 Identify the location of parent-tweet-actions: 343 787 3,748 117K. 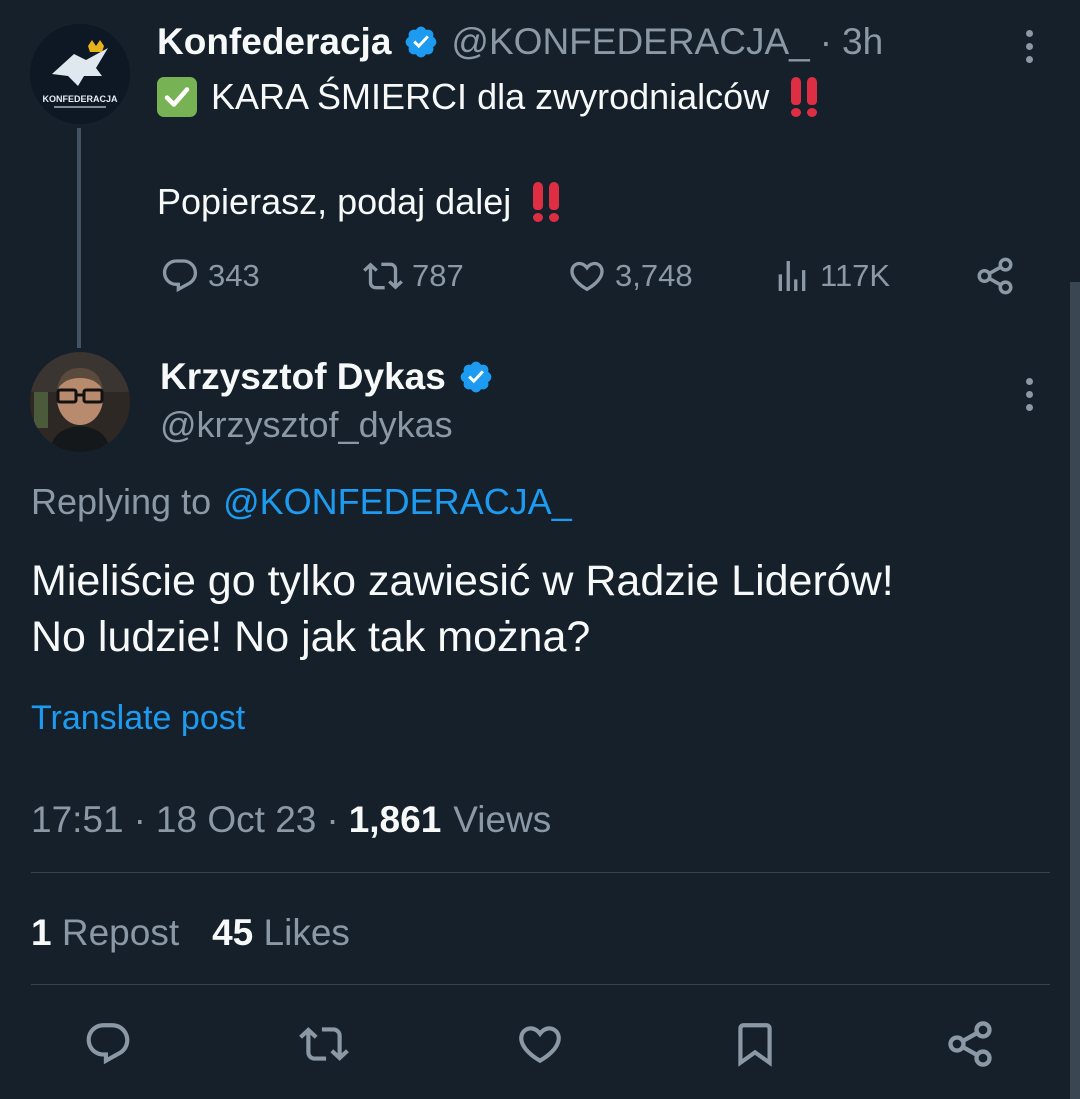
(540, 276).